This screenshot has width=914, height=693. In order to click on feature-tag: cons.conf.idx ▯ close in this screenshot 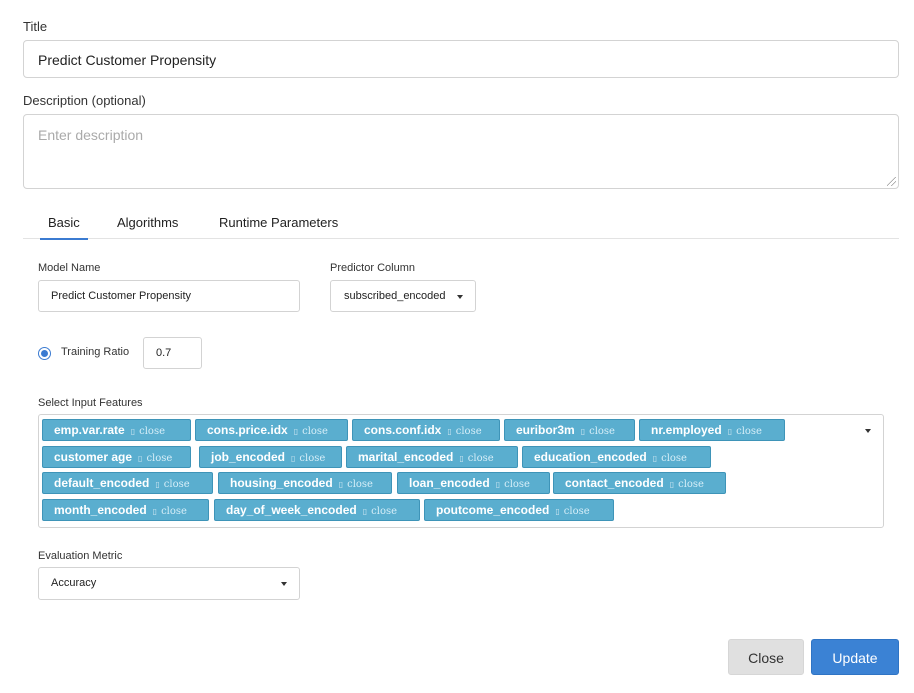, I will do `click(426, 430)`.